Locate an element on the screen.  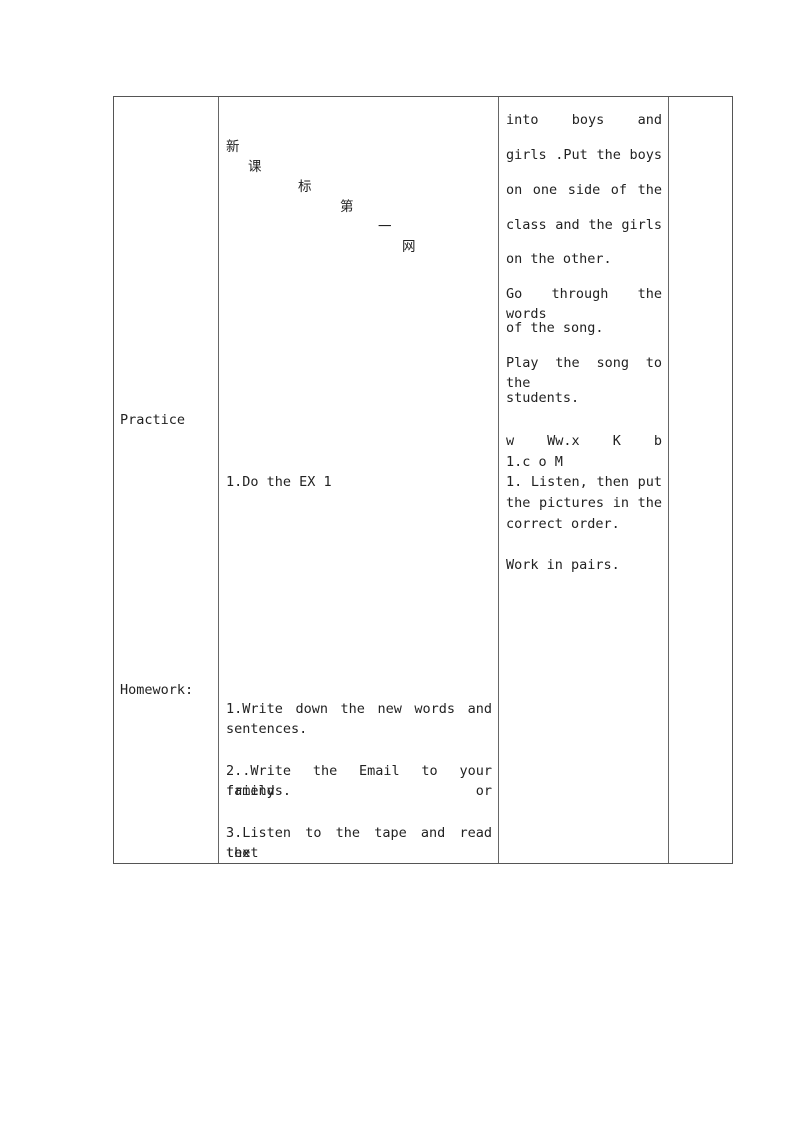
homework-item-cont: text is located at coordinates (242, 853).